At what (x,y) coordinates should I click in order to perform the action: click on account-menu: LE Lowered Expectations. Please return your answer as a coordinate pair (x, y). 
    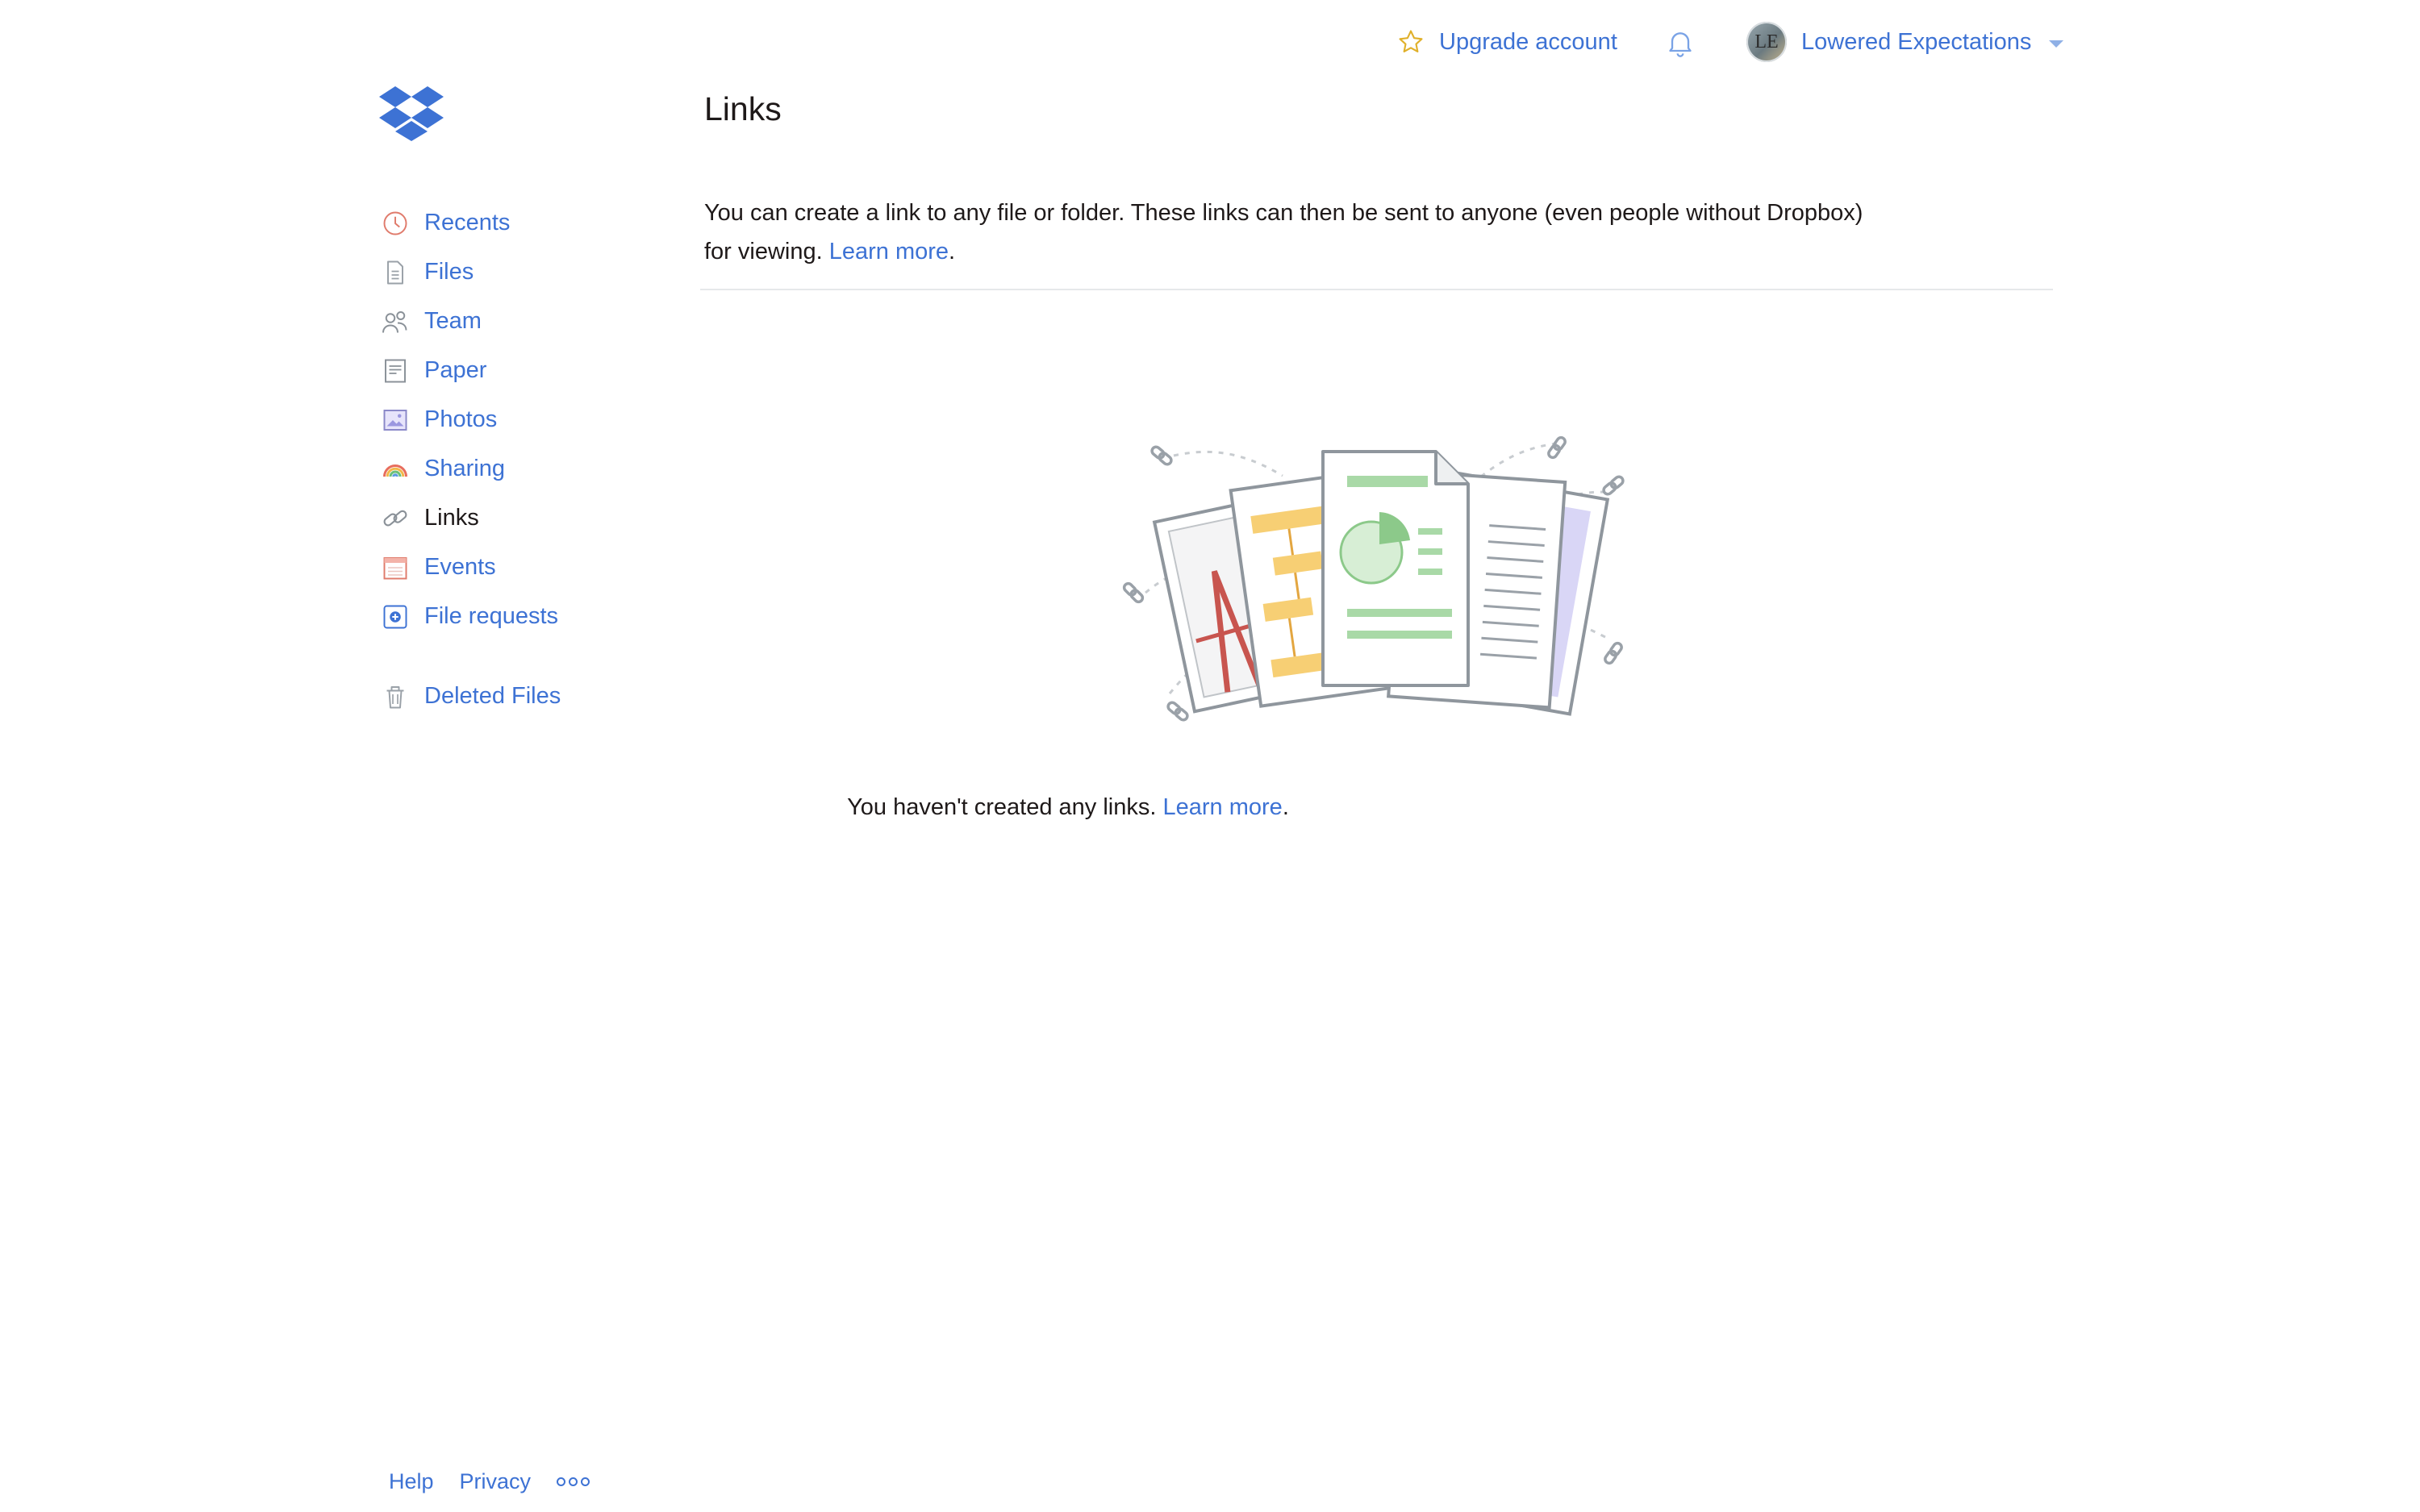
    Looking at the image, I should click on (1905, 42).